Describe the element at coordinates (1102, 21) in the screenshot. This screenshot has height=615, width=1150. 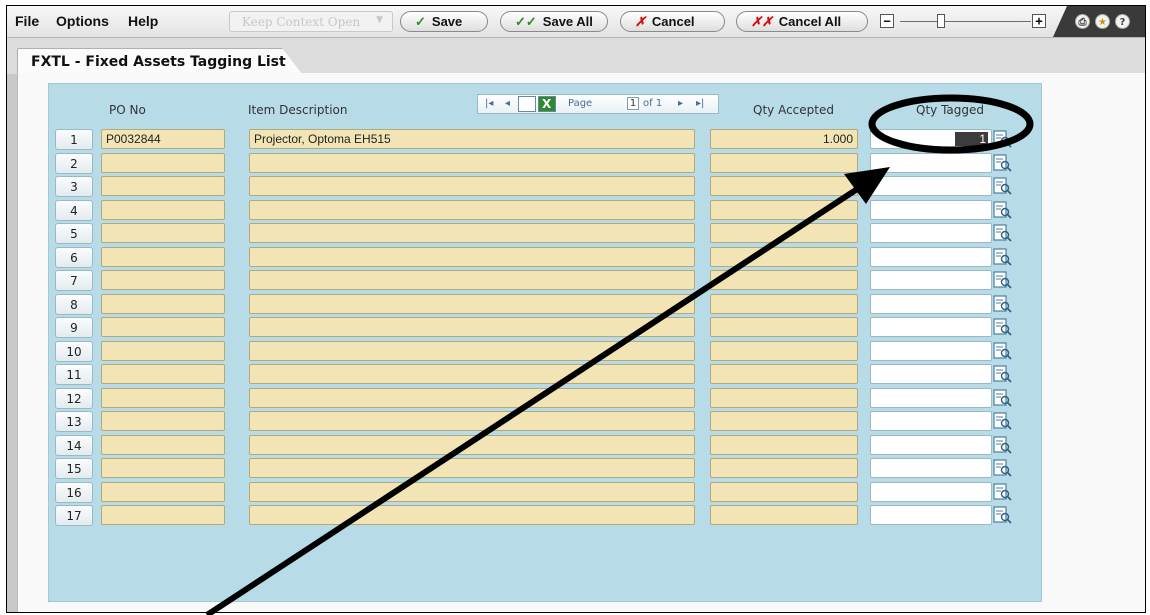
I see `star-icon: ★` at that location.